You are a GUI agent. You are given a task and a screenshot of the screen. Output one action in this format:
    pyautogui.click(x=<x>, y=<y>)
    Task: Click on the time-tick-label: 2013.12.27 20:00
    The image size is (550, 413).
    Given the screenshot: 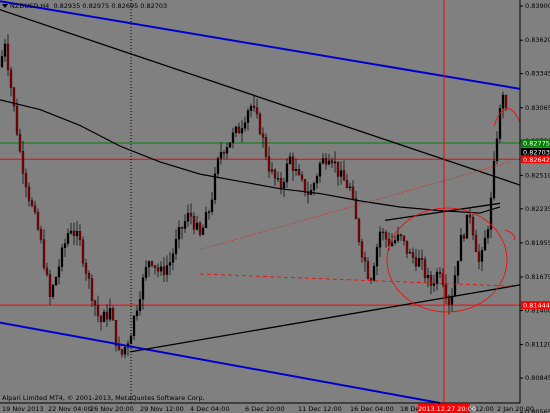 What is the action you would take?
    pyautogui.click(x=447, y=409)
    